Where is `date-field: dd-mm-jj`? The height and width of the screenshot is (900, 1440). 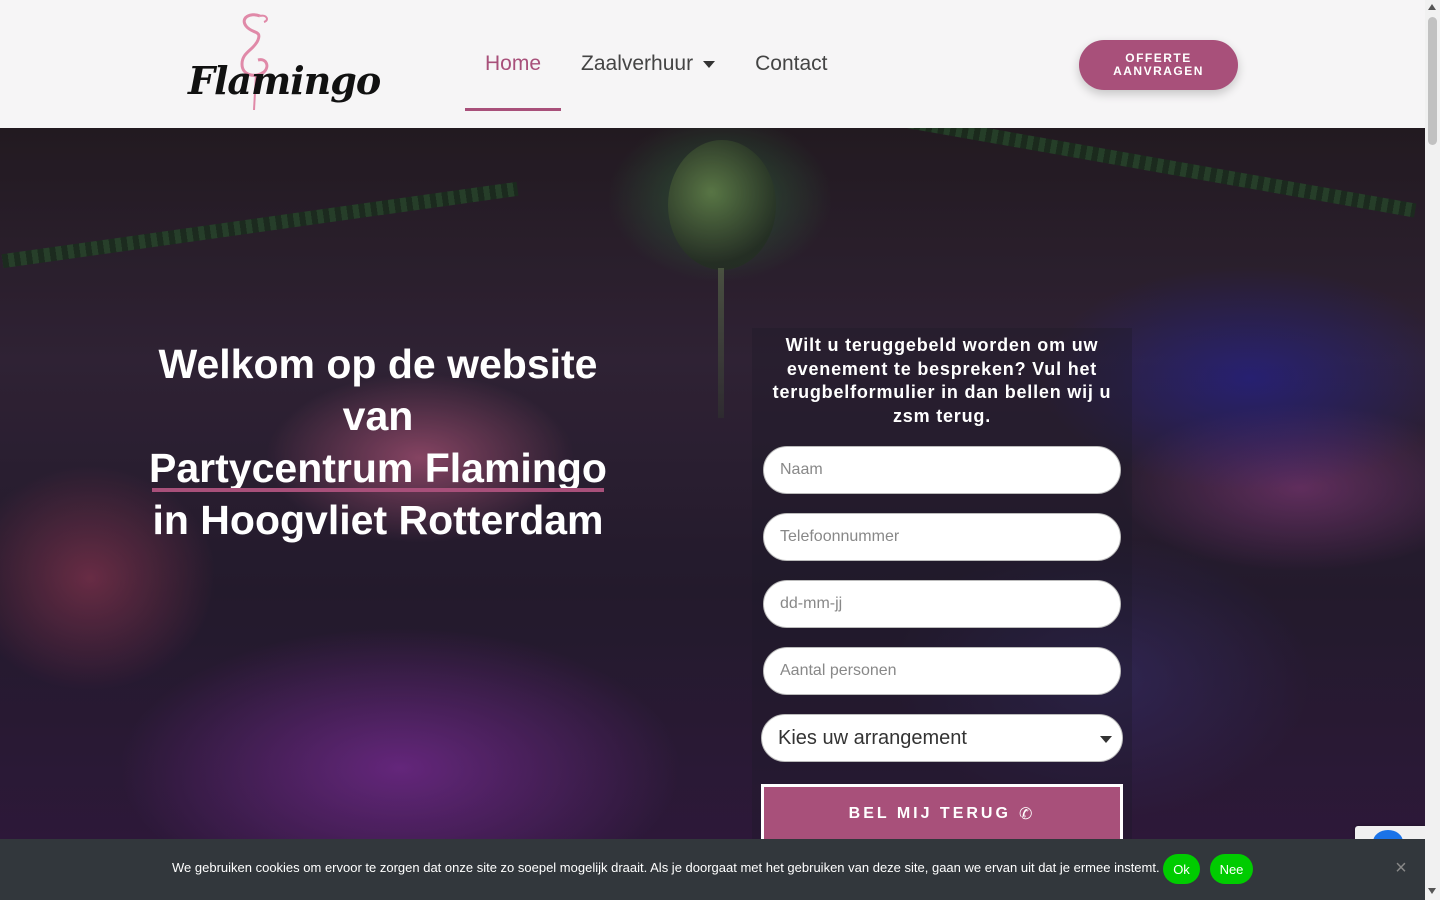
date-field: dd-mm-jj is located at coordinates (942, 604).